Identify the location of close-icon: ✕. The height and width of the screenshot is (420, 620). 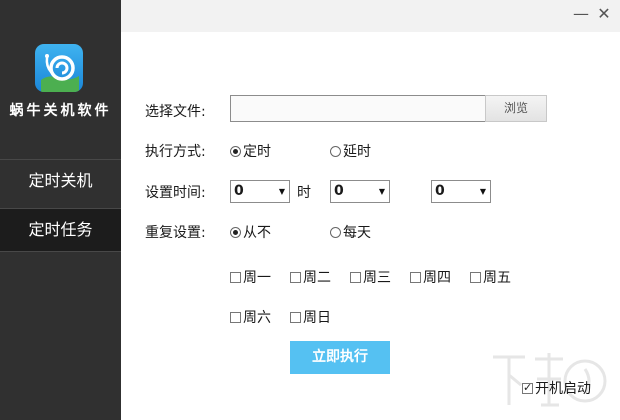
(604, 14).